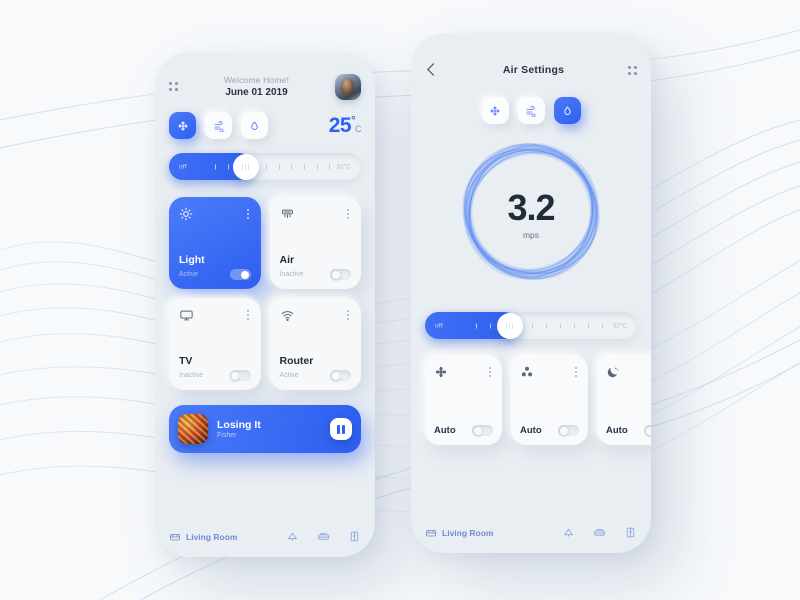 The height and width of the screenshot is (600, 800). I want to click on temperature-unit: C, so click(358, 128).